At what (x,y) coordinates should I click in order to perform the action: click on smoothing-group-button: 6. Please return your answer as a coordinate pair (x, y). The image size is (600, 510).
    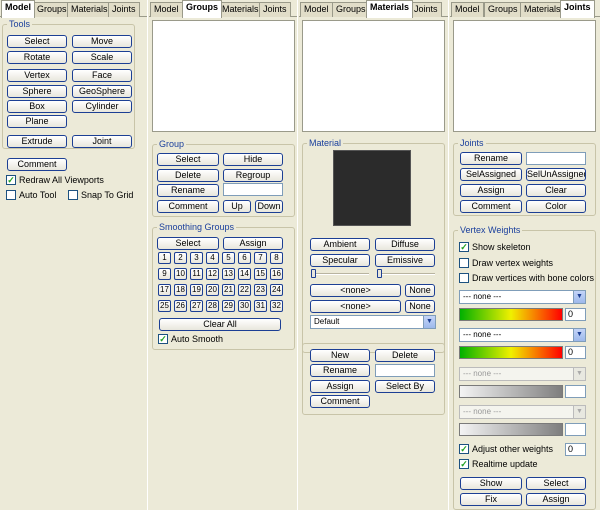
    Looking at the image, I should click on (244, 258).